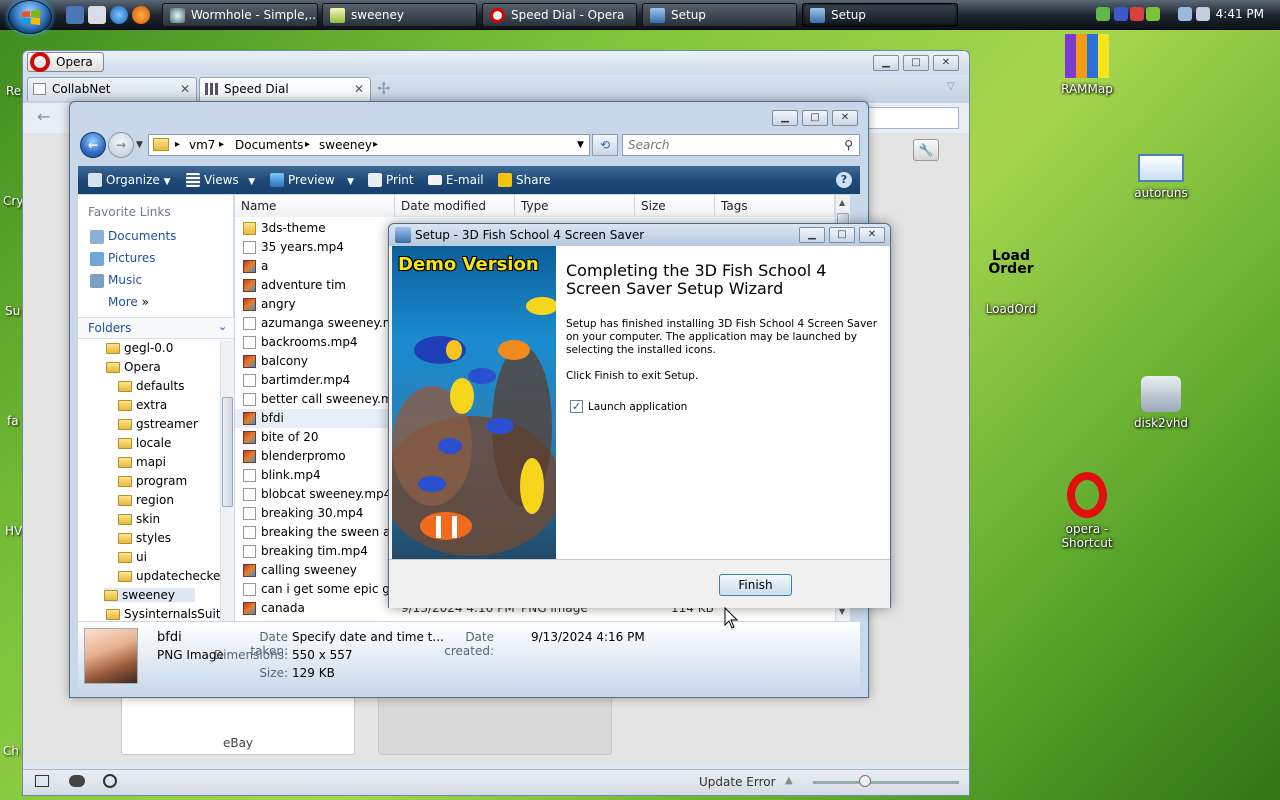 Image resolution: width=1280 pixels, height=800 pixels. Describe the element at coordinates (399, 15) in the screenshot. I see `task-sweeney: sweeney` at that location.